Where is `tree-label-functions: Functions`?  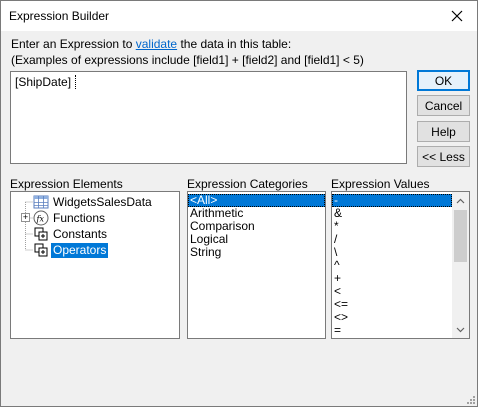
tree-label-functions: Functions is located at coordinates (79, 217).